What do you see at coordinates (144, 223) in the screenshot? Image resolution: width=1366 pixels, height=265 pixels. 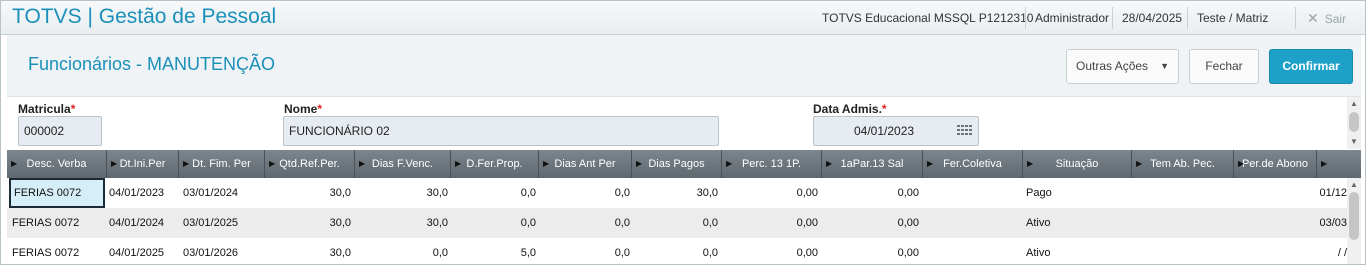 I see `grid-cell: 04/01/2024` at bounding box center [144, 223].